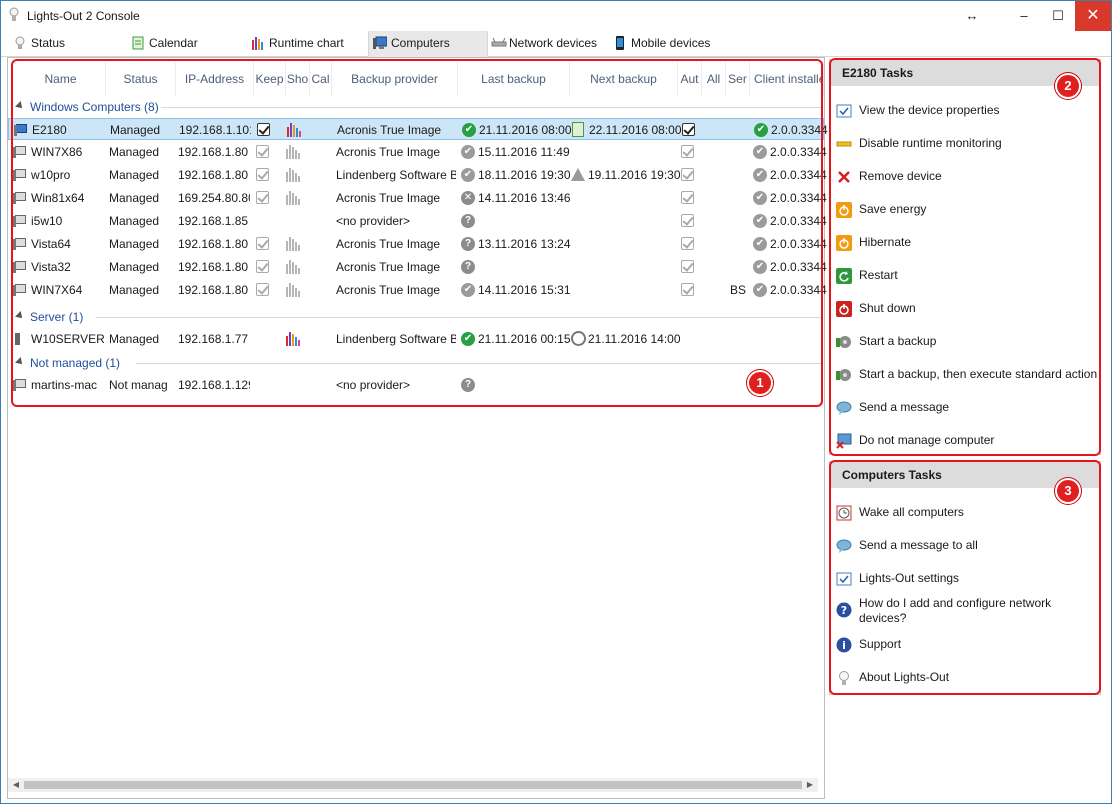 This screenshot has width=1112, height=804. Describe the element at coordinates (1058, 16) in the screenshot. I see `maximize-button: ☐` at that location.